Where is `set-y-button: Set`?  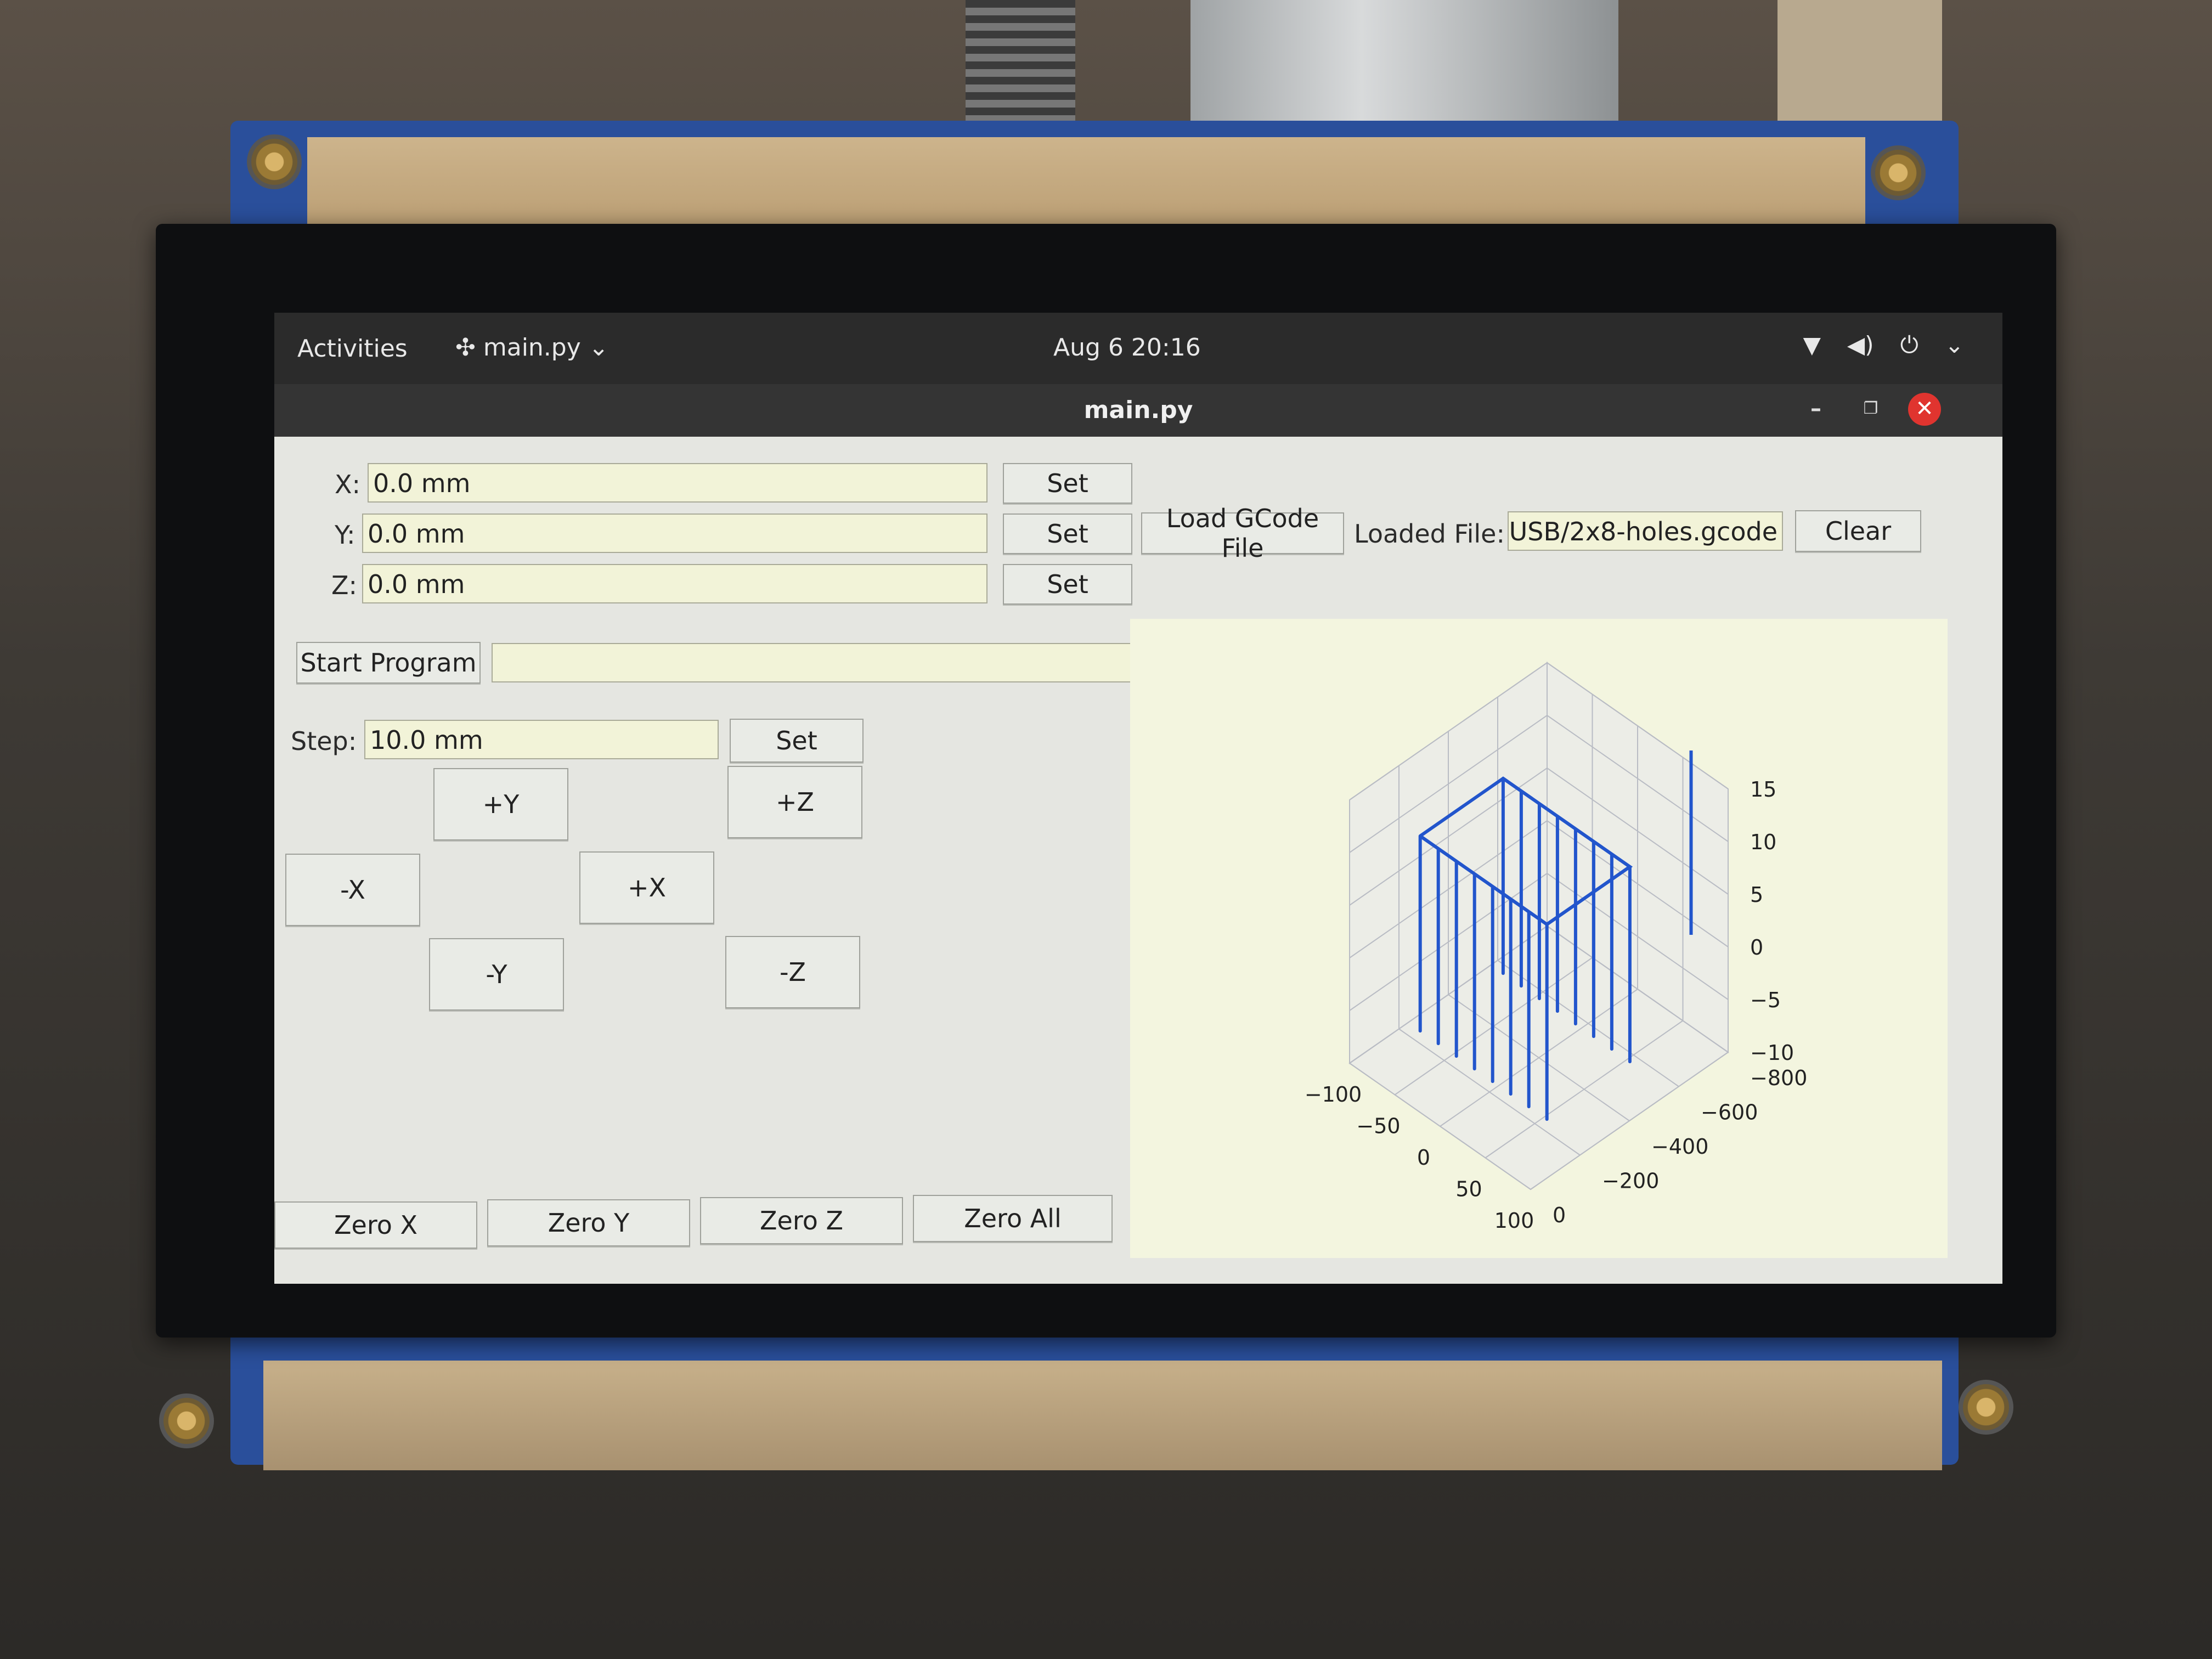 set-y-button: Set is located at coordinates (1067, 534).